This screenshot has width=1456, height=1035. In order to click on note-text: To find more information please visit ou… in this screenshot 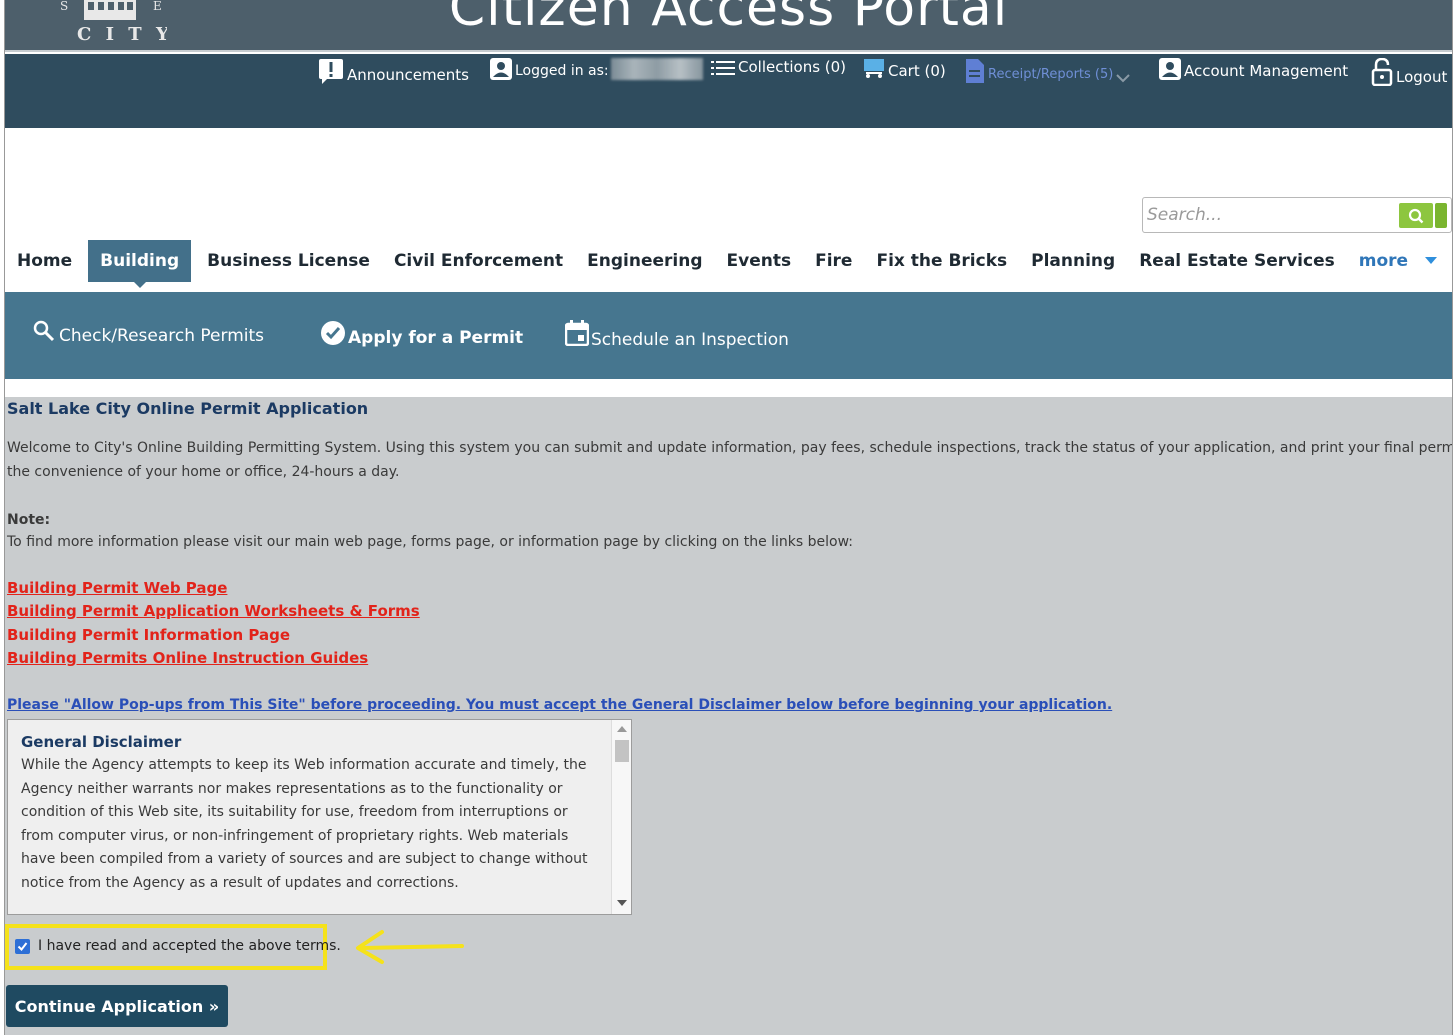, I will do `click(430, 542)`.